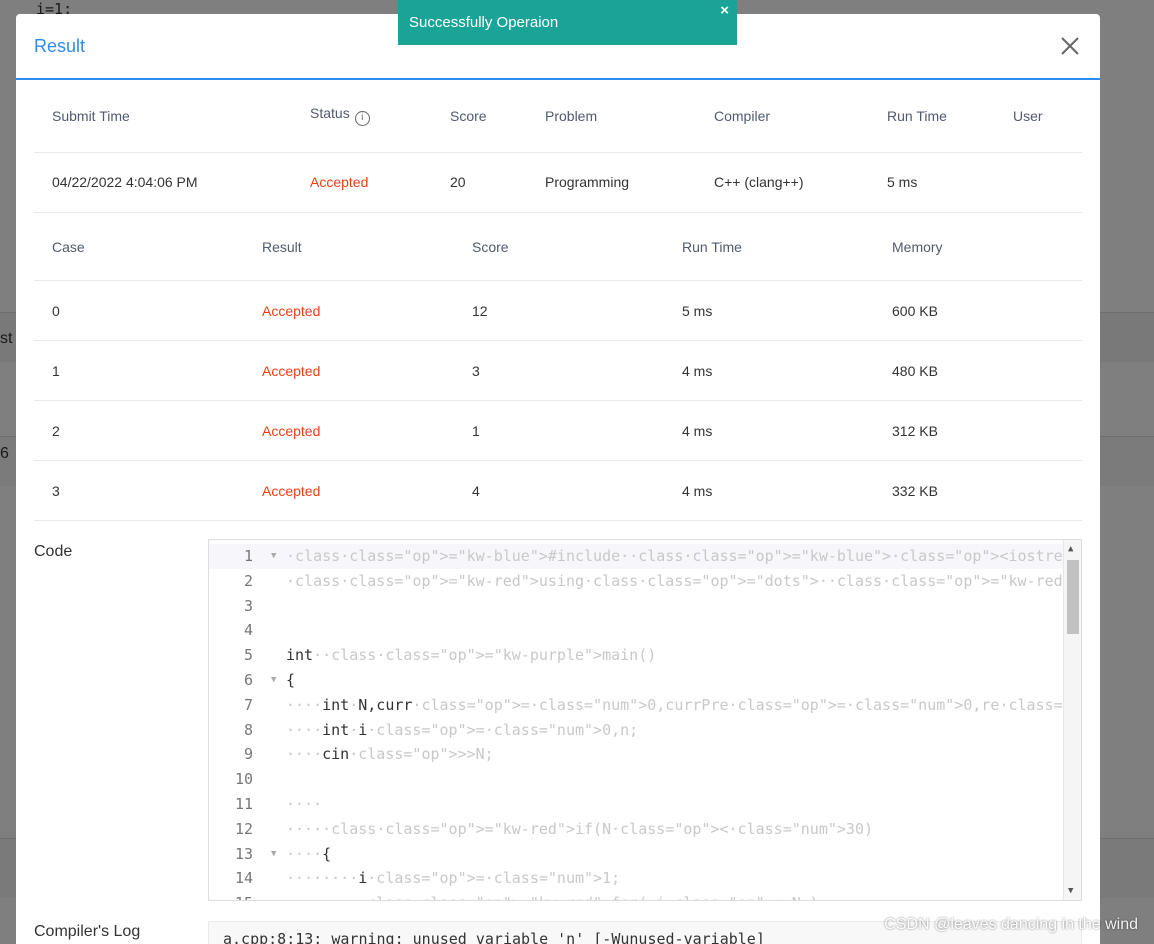 The image size is (1154, 944). Describe the element at coordinates (769, 246) in the screenshot. I see `col-header-case-run-time: Run Time` at that location.